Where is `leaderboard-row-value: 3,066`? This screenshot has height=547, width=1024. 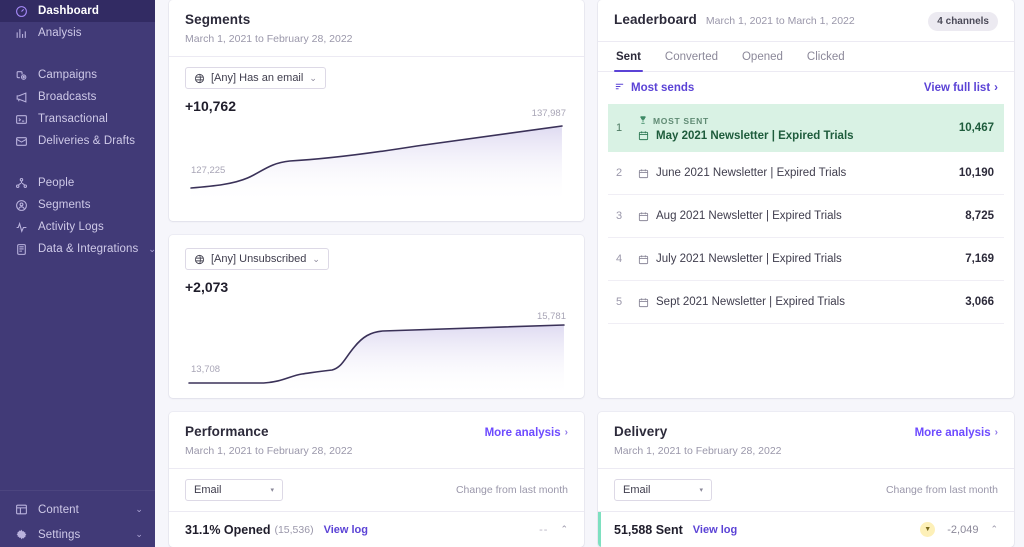 leaderboard-row-value: 3,066 is located at coordinates (979, 302).